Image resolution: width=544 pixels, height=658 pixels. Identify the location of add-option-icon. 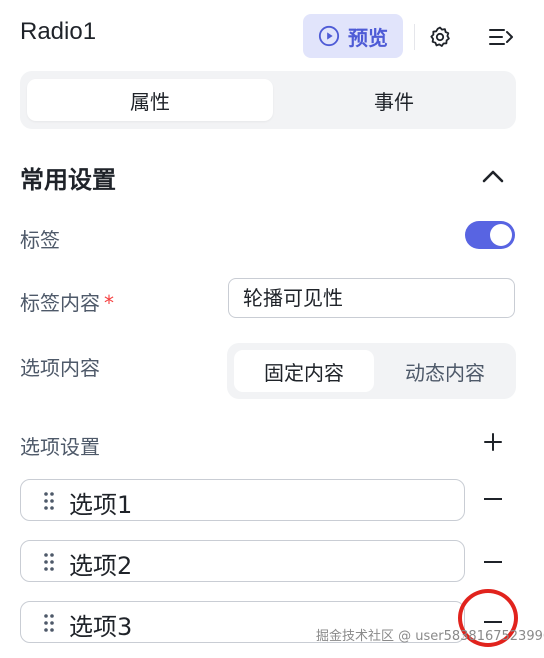
(493, 442).